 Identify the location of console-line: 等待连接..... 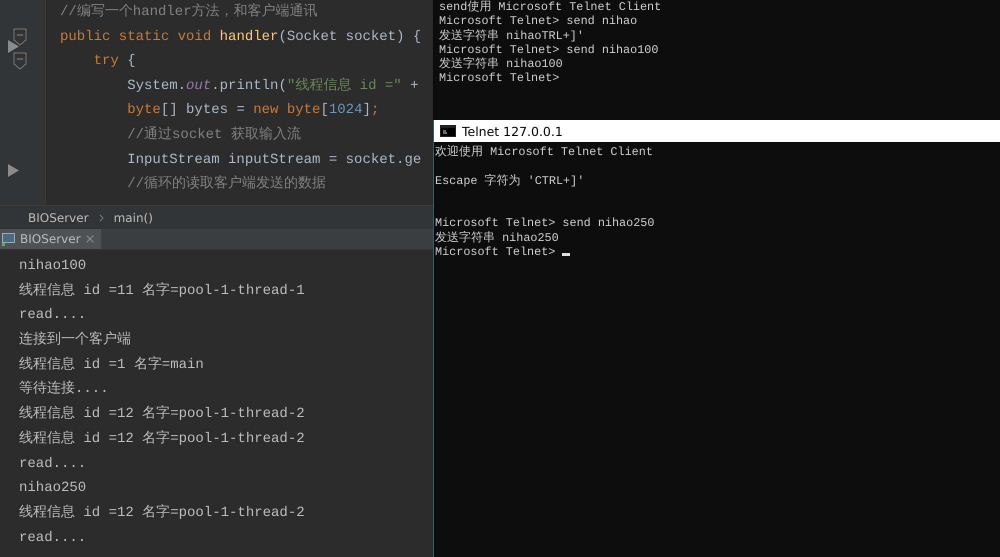
(64, 389).